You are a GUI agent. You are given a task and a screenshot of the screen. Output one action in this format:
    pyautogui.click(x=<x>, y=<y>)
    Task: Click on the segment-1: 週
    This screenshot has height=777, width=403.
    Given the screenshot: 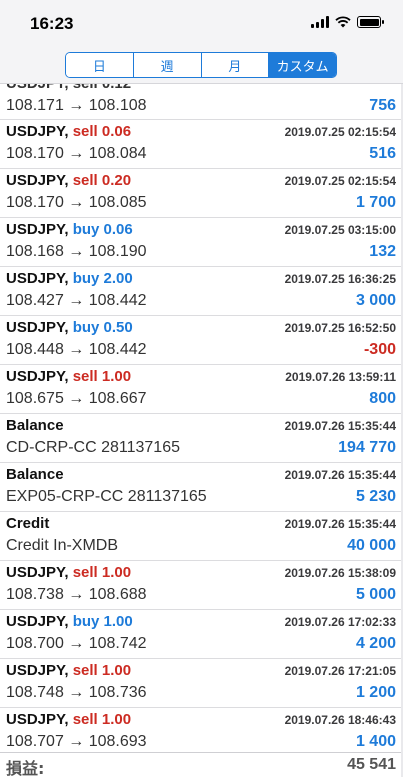 What is the action you would take?
    pyautogui.click(x=167, y=65)
    